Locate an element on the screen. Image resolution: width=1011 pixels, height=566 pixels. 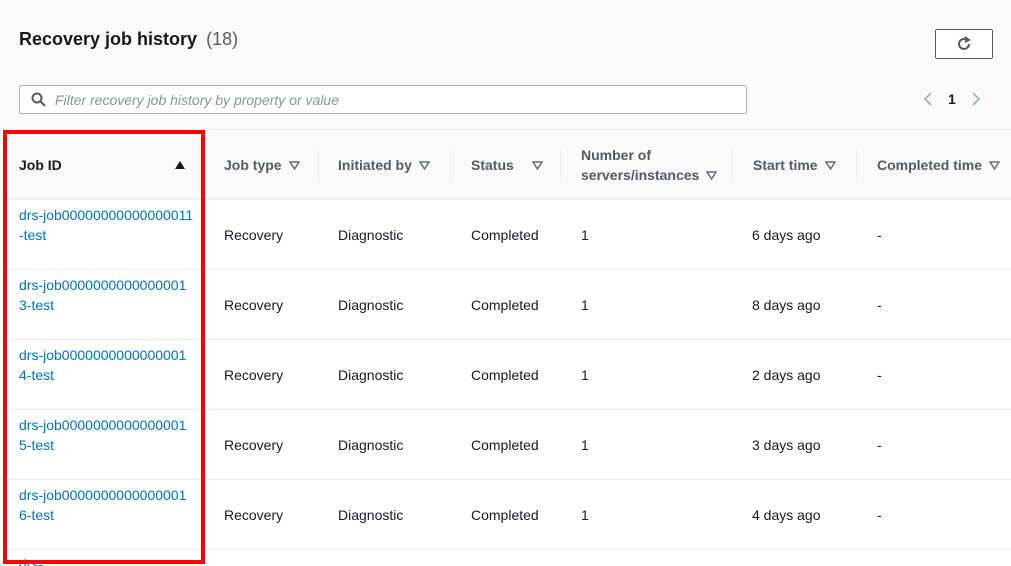
column-label-line-2: servers/instances is located at coordinates (649, 175).